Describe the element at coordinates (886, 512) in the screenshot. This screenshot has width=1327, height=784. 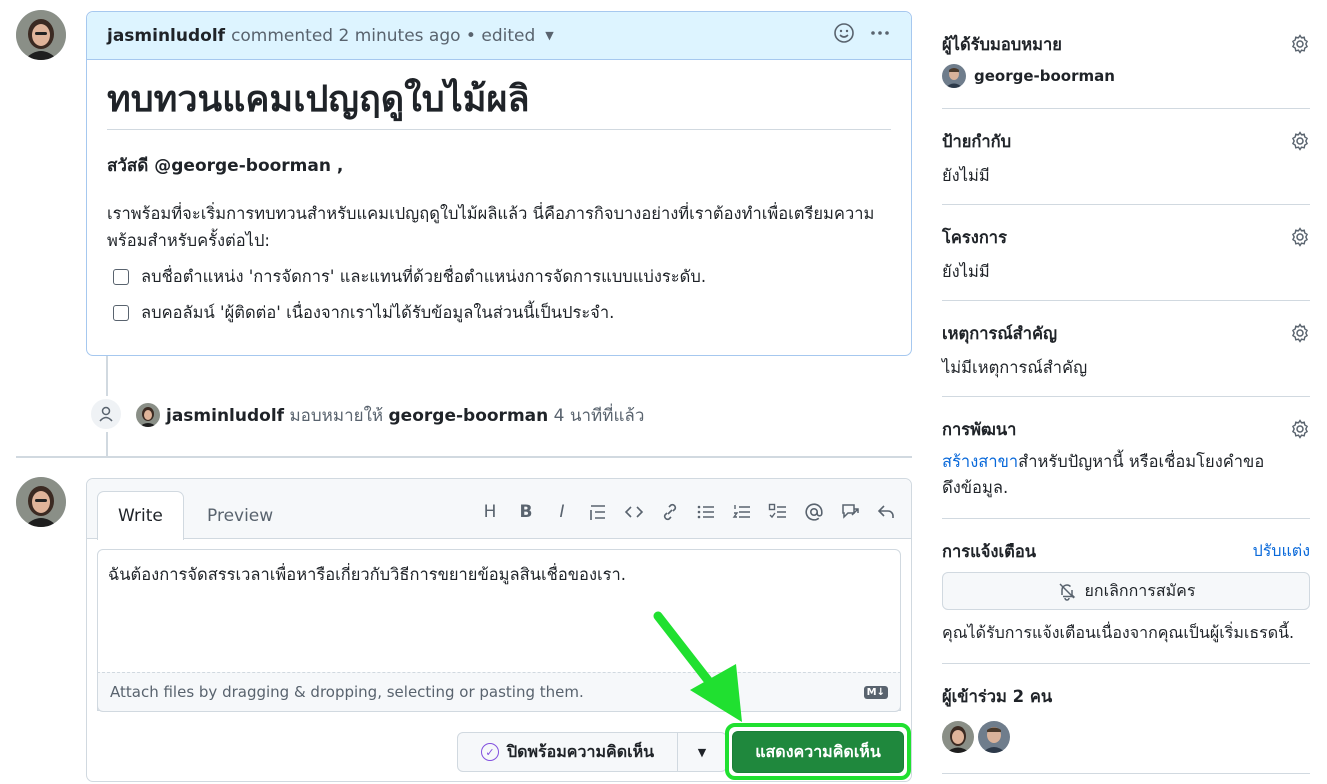
I see `saved-reply-icon` at that location.